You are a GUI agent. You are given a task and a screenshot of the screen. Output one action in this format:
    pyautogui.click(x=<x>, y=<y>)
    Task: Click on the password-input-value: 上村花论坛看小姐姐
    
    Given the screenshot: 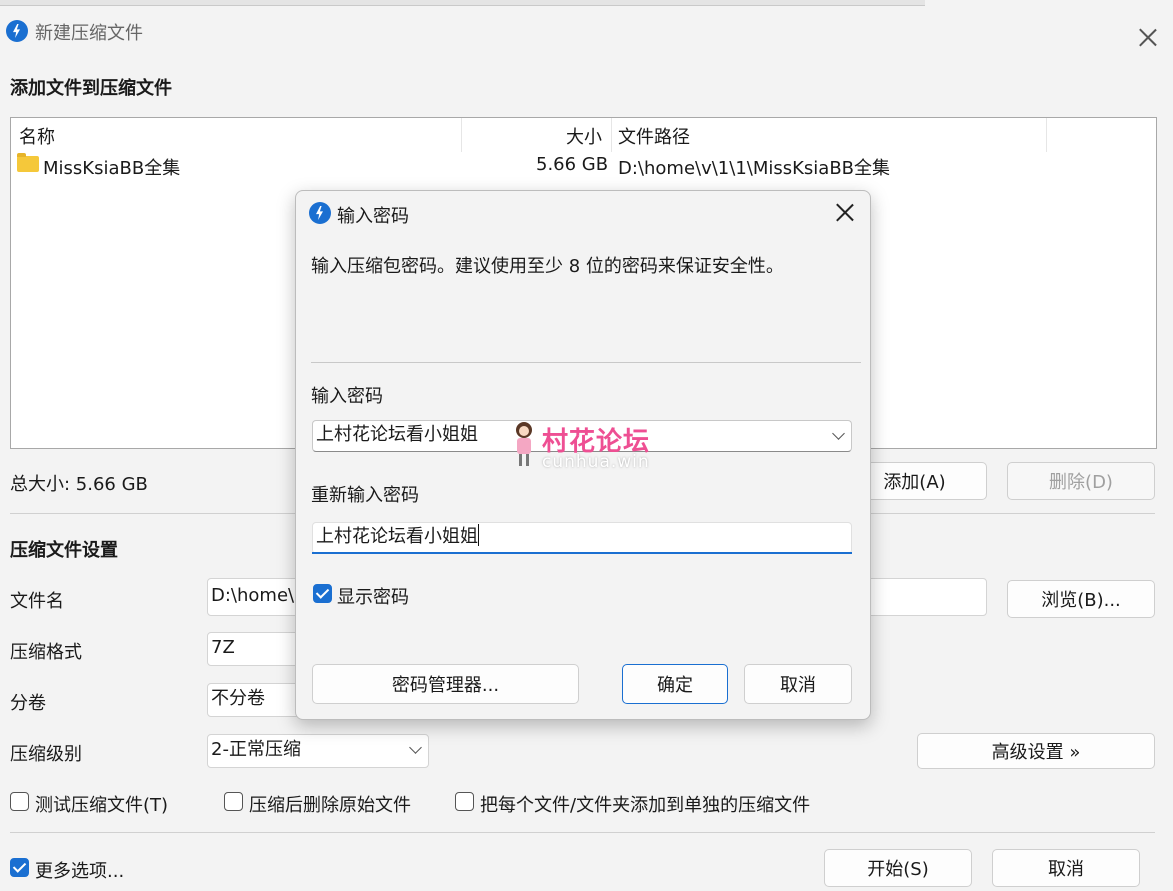 What is the action you would take?
    pyautogui.click(x=397, y=434)
    